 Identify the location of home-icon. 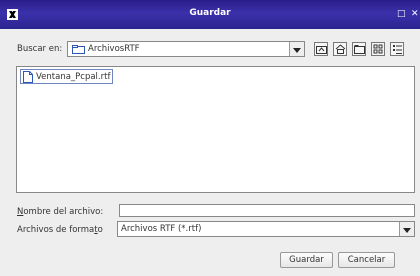
(340, 49).